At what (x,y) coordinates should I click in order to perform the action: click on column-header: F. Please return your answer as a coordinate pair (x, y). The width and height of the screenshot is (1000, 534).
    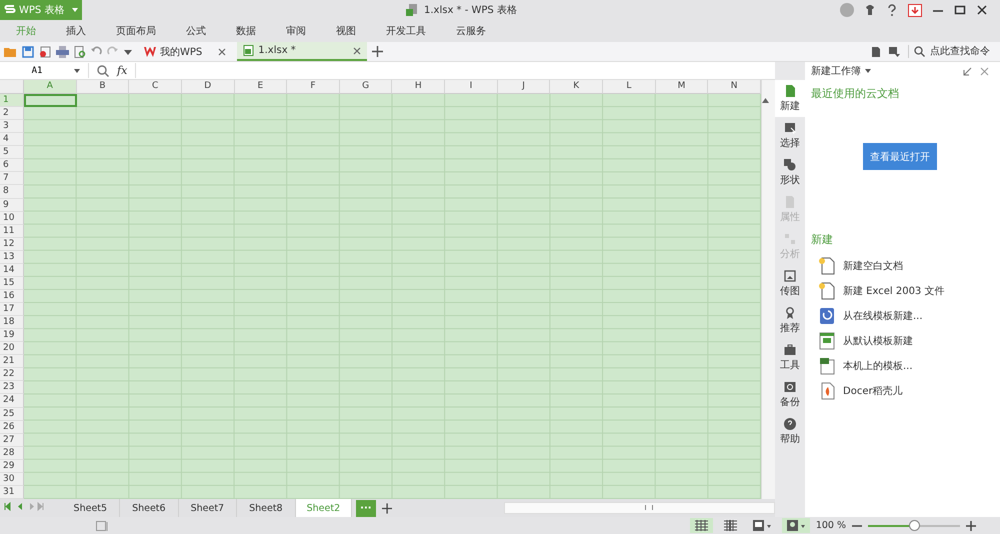
    Looking at the image, I should click on (313, 87).